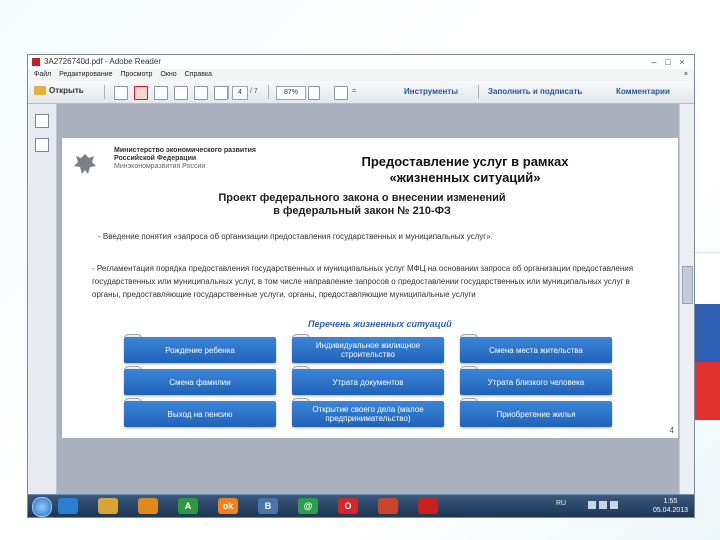 The height and width of the screenshot is (540, 720). Describe the element at coordinates (361, 505) in the screenshot. I see `windows-taskbar: Aok В @ O RU 1:55 05.04.2013` at that location.